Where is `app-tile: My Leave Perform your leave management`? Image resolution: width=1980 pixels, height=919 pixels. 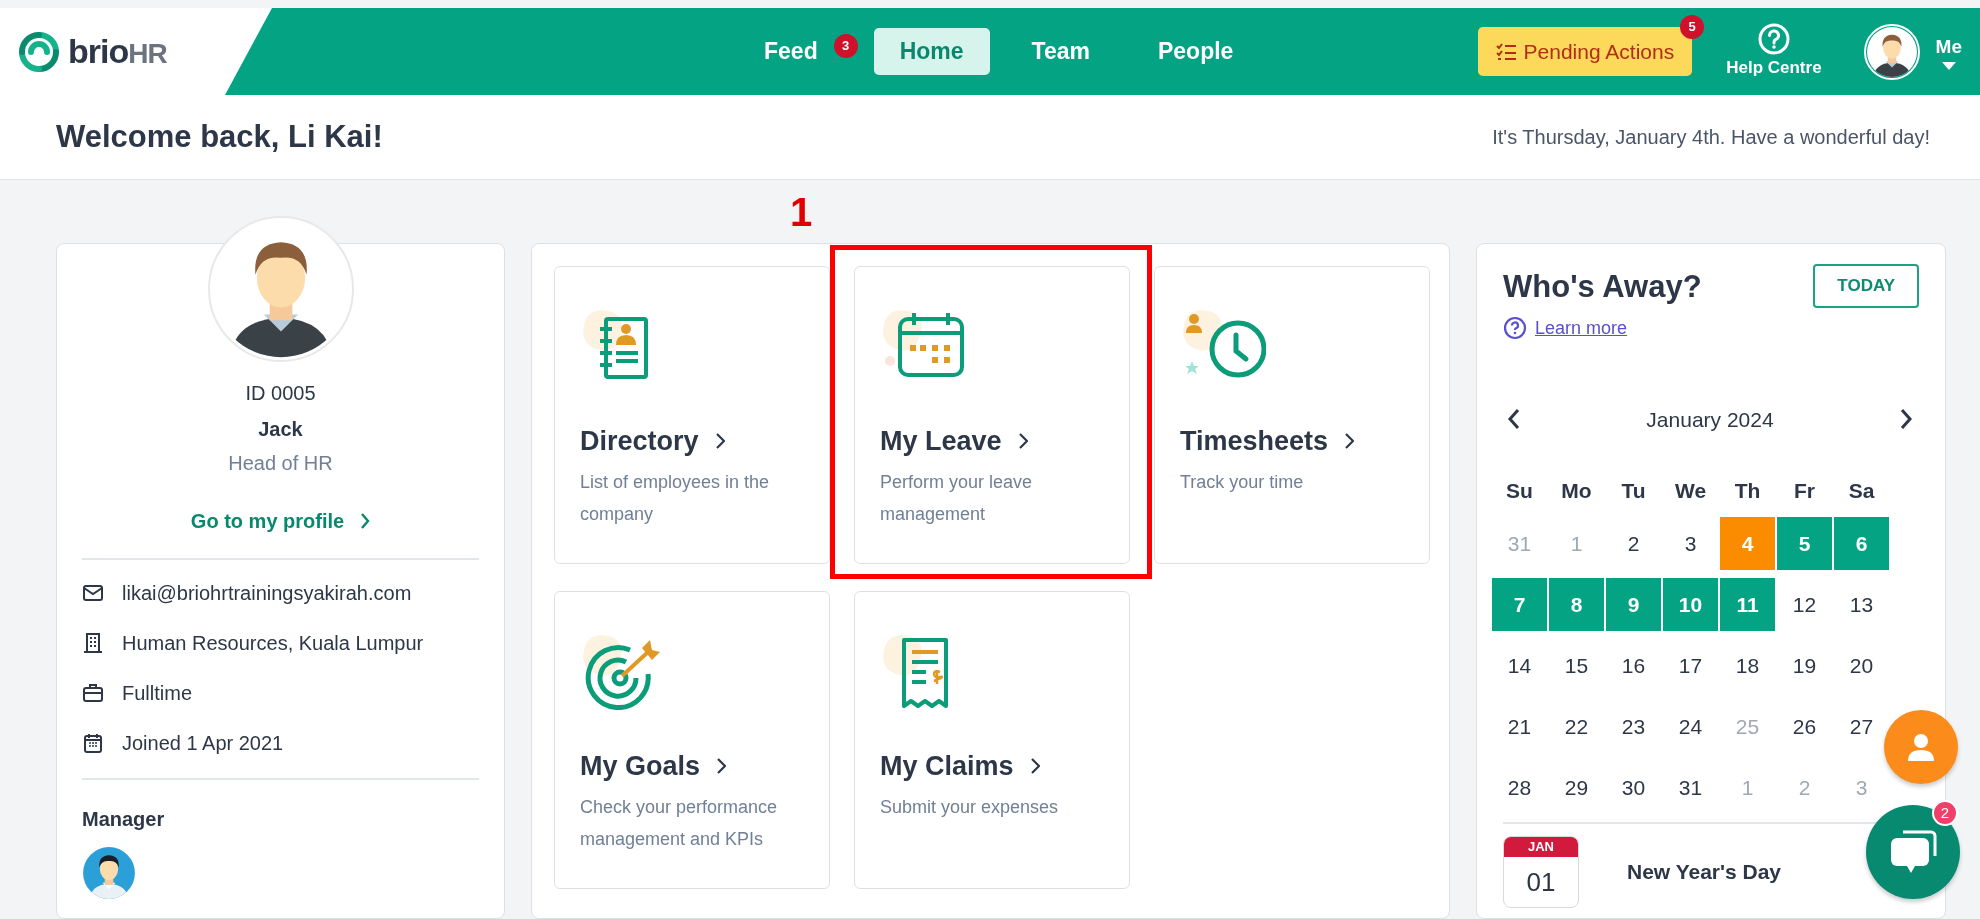
app-tile: My Leave Perform your leave management is located at coordinates (992, 415).